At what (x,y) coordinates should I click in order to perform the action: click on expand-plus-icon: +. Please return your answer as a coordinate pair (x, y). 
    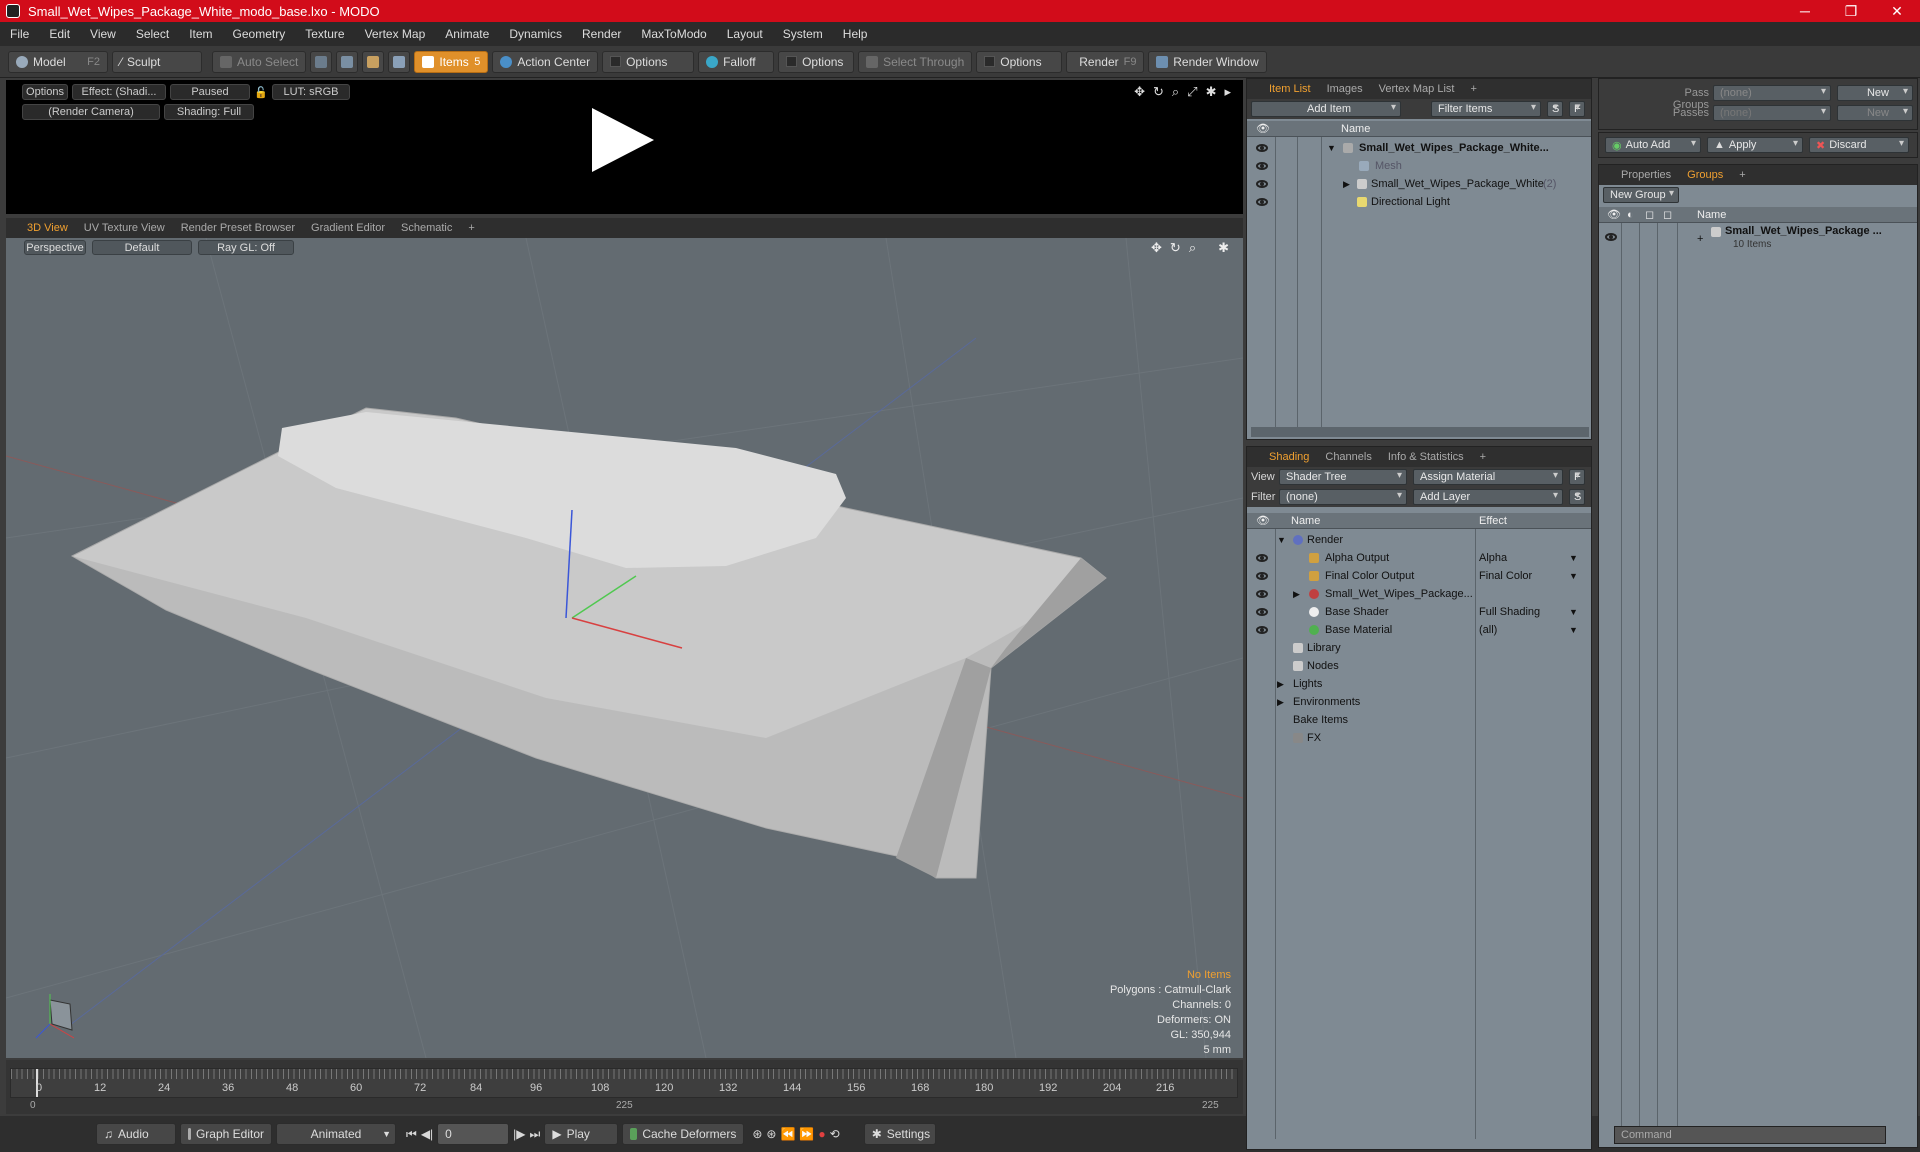
    Looking at the image, I should click on (1700, 239).